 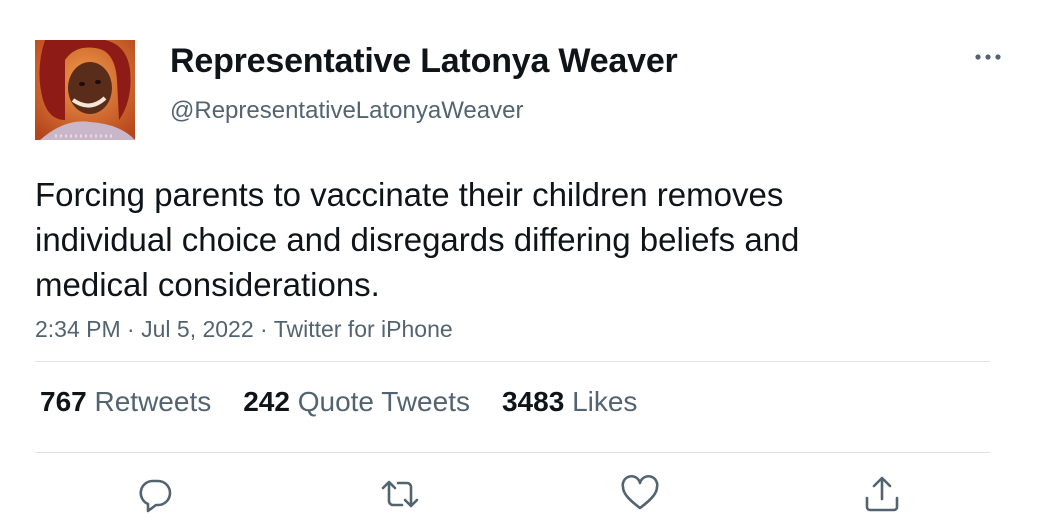 What do you see at coordinates (63, 401) in the screenshot?
I see `retweets-count: 767` at bounding box center [63, 401].